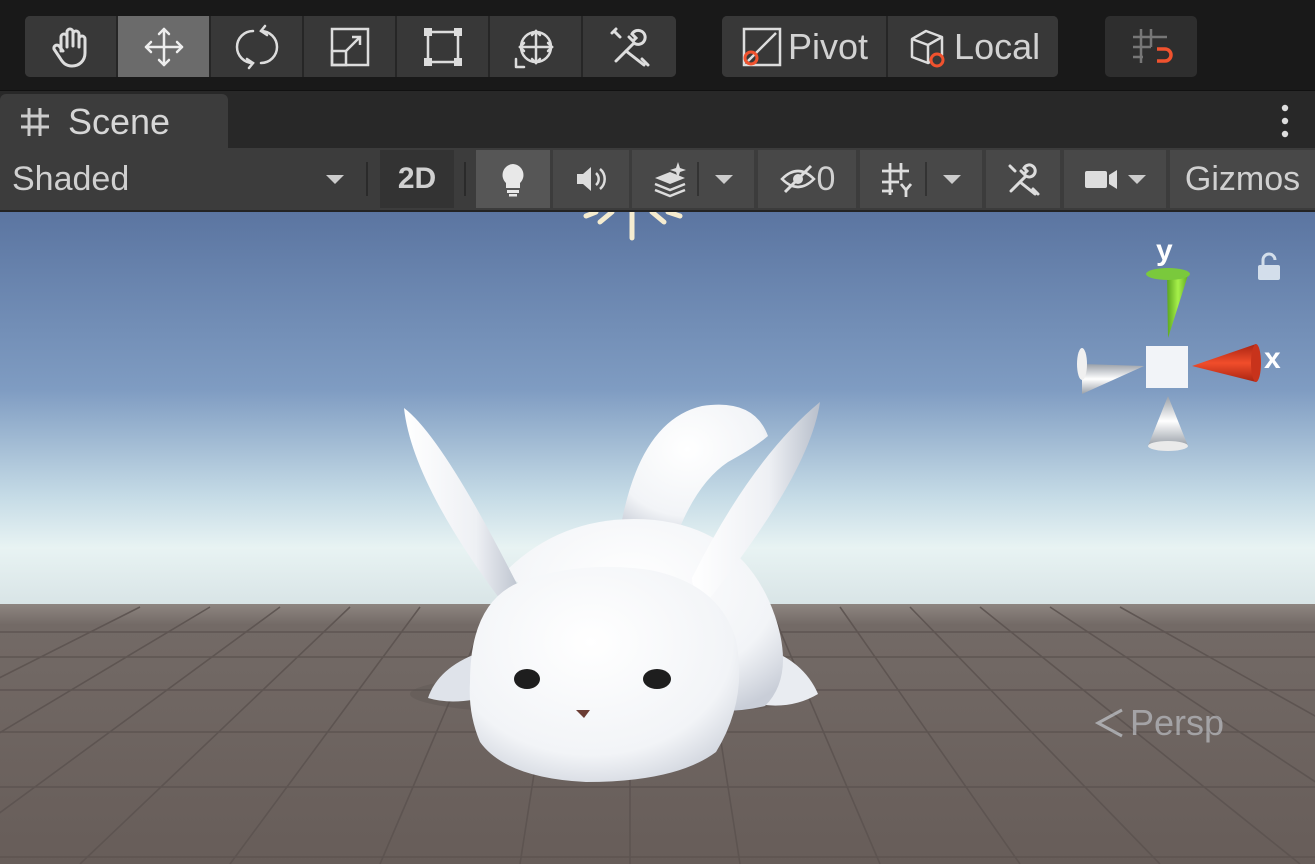  I want to click on rotate-icon, so click(256, 46).